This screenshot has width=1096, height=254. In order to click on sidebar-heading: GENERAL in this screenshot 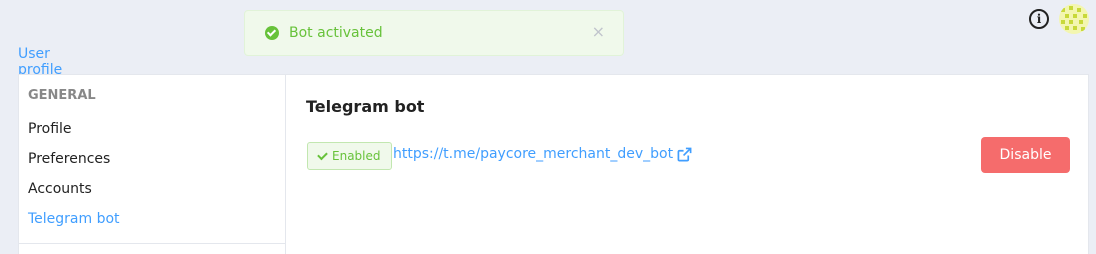, I will do `click(62, 95)`.